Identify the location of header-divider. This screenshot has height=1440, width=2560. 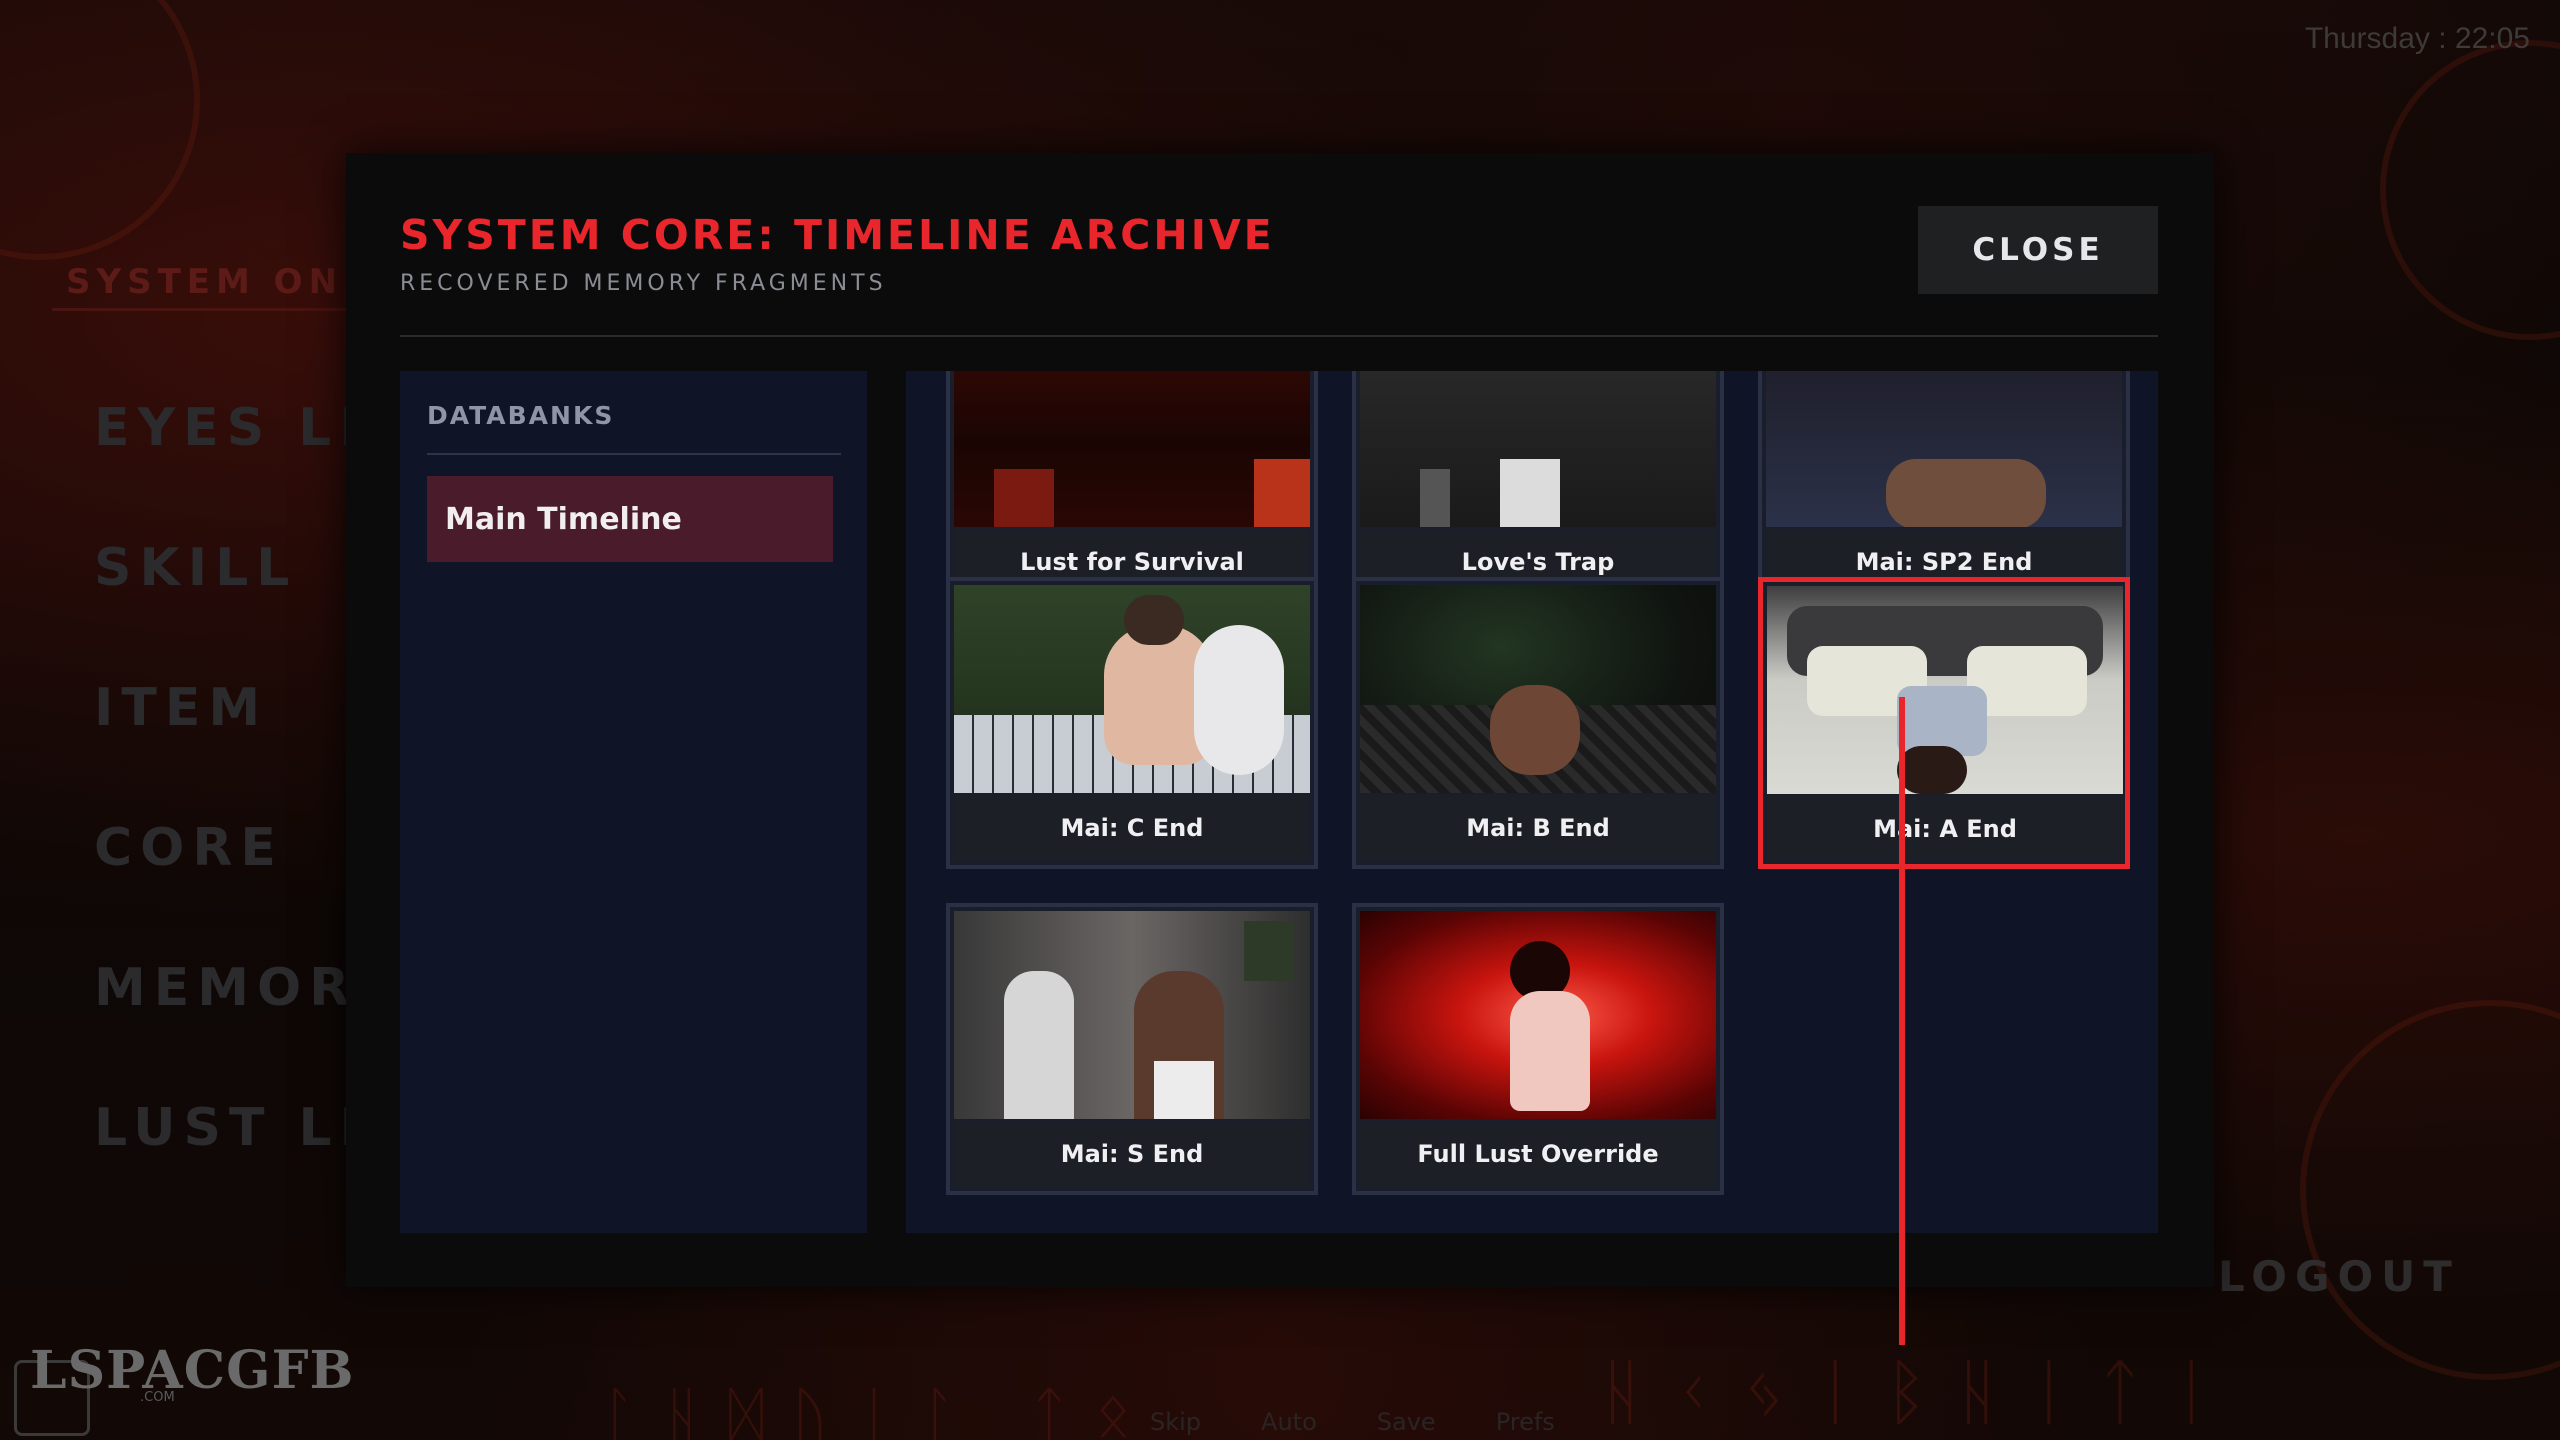
(1279, 336).